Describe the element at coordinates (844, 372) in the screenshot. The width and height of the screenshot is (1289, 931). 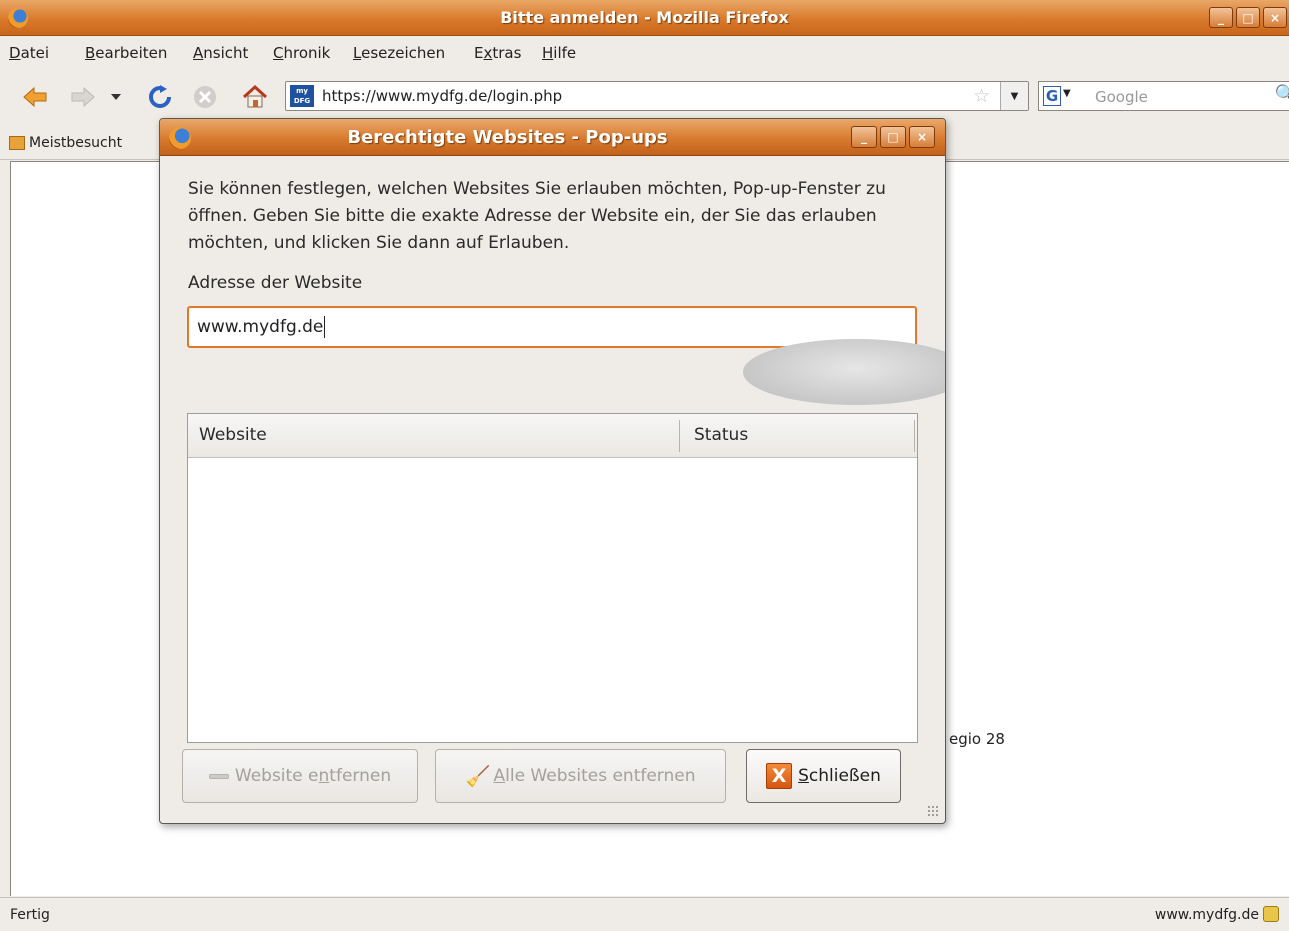
I see `redacted-allow-button` at that location.